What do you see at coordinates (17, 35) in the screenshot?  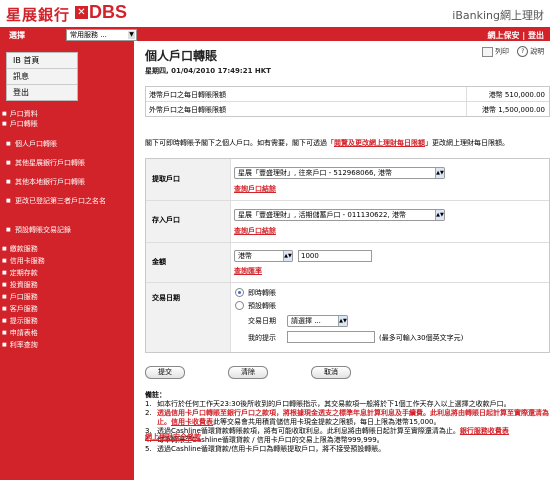 I see `select-label: 選擇` at bounding box center [17, 35].